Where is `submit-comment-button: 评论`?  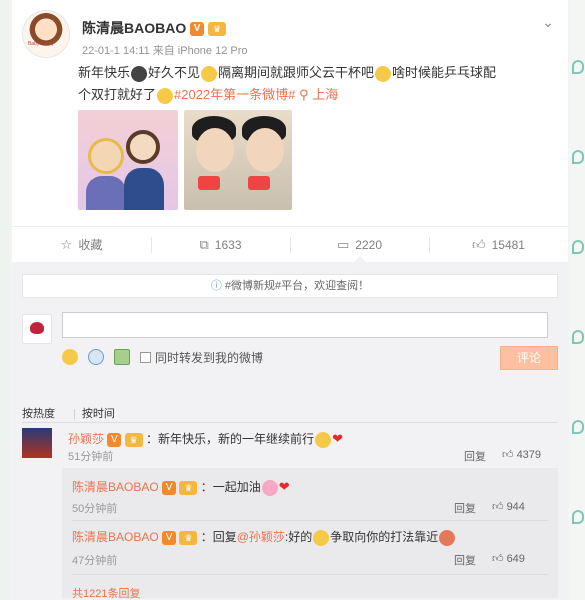
submit-comment-button: 评论 is located at coordinates (529, 358).